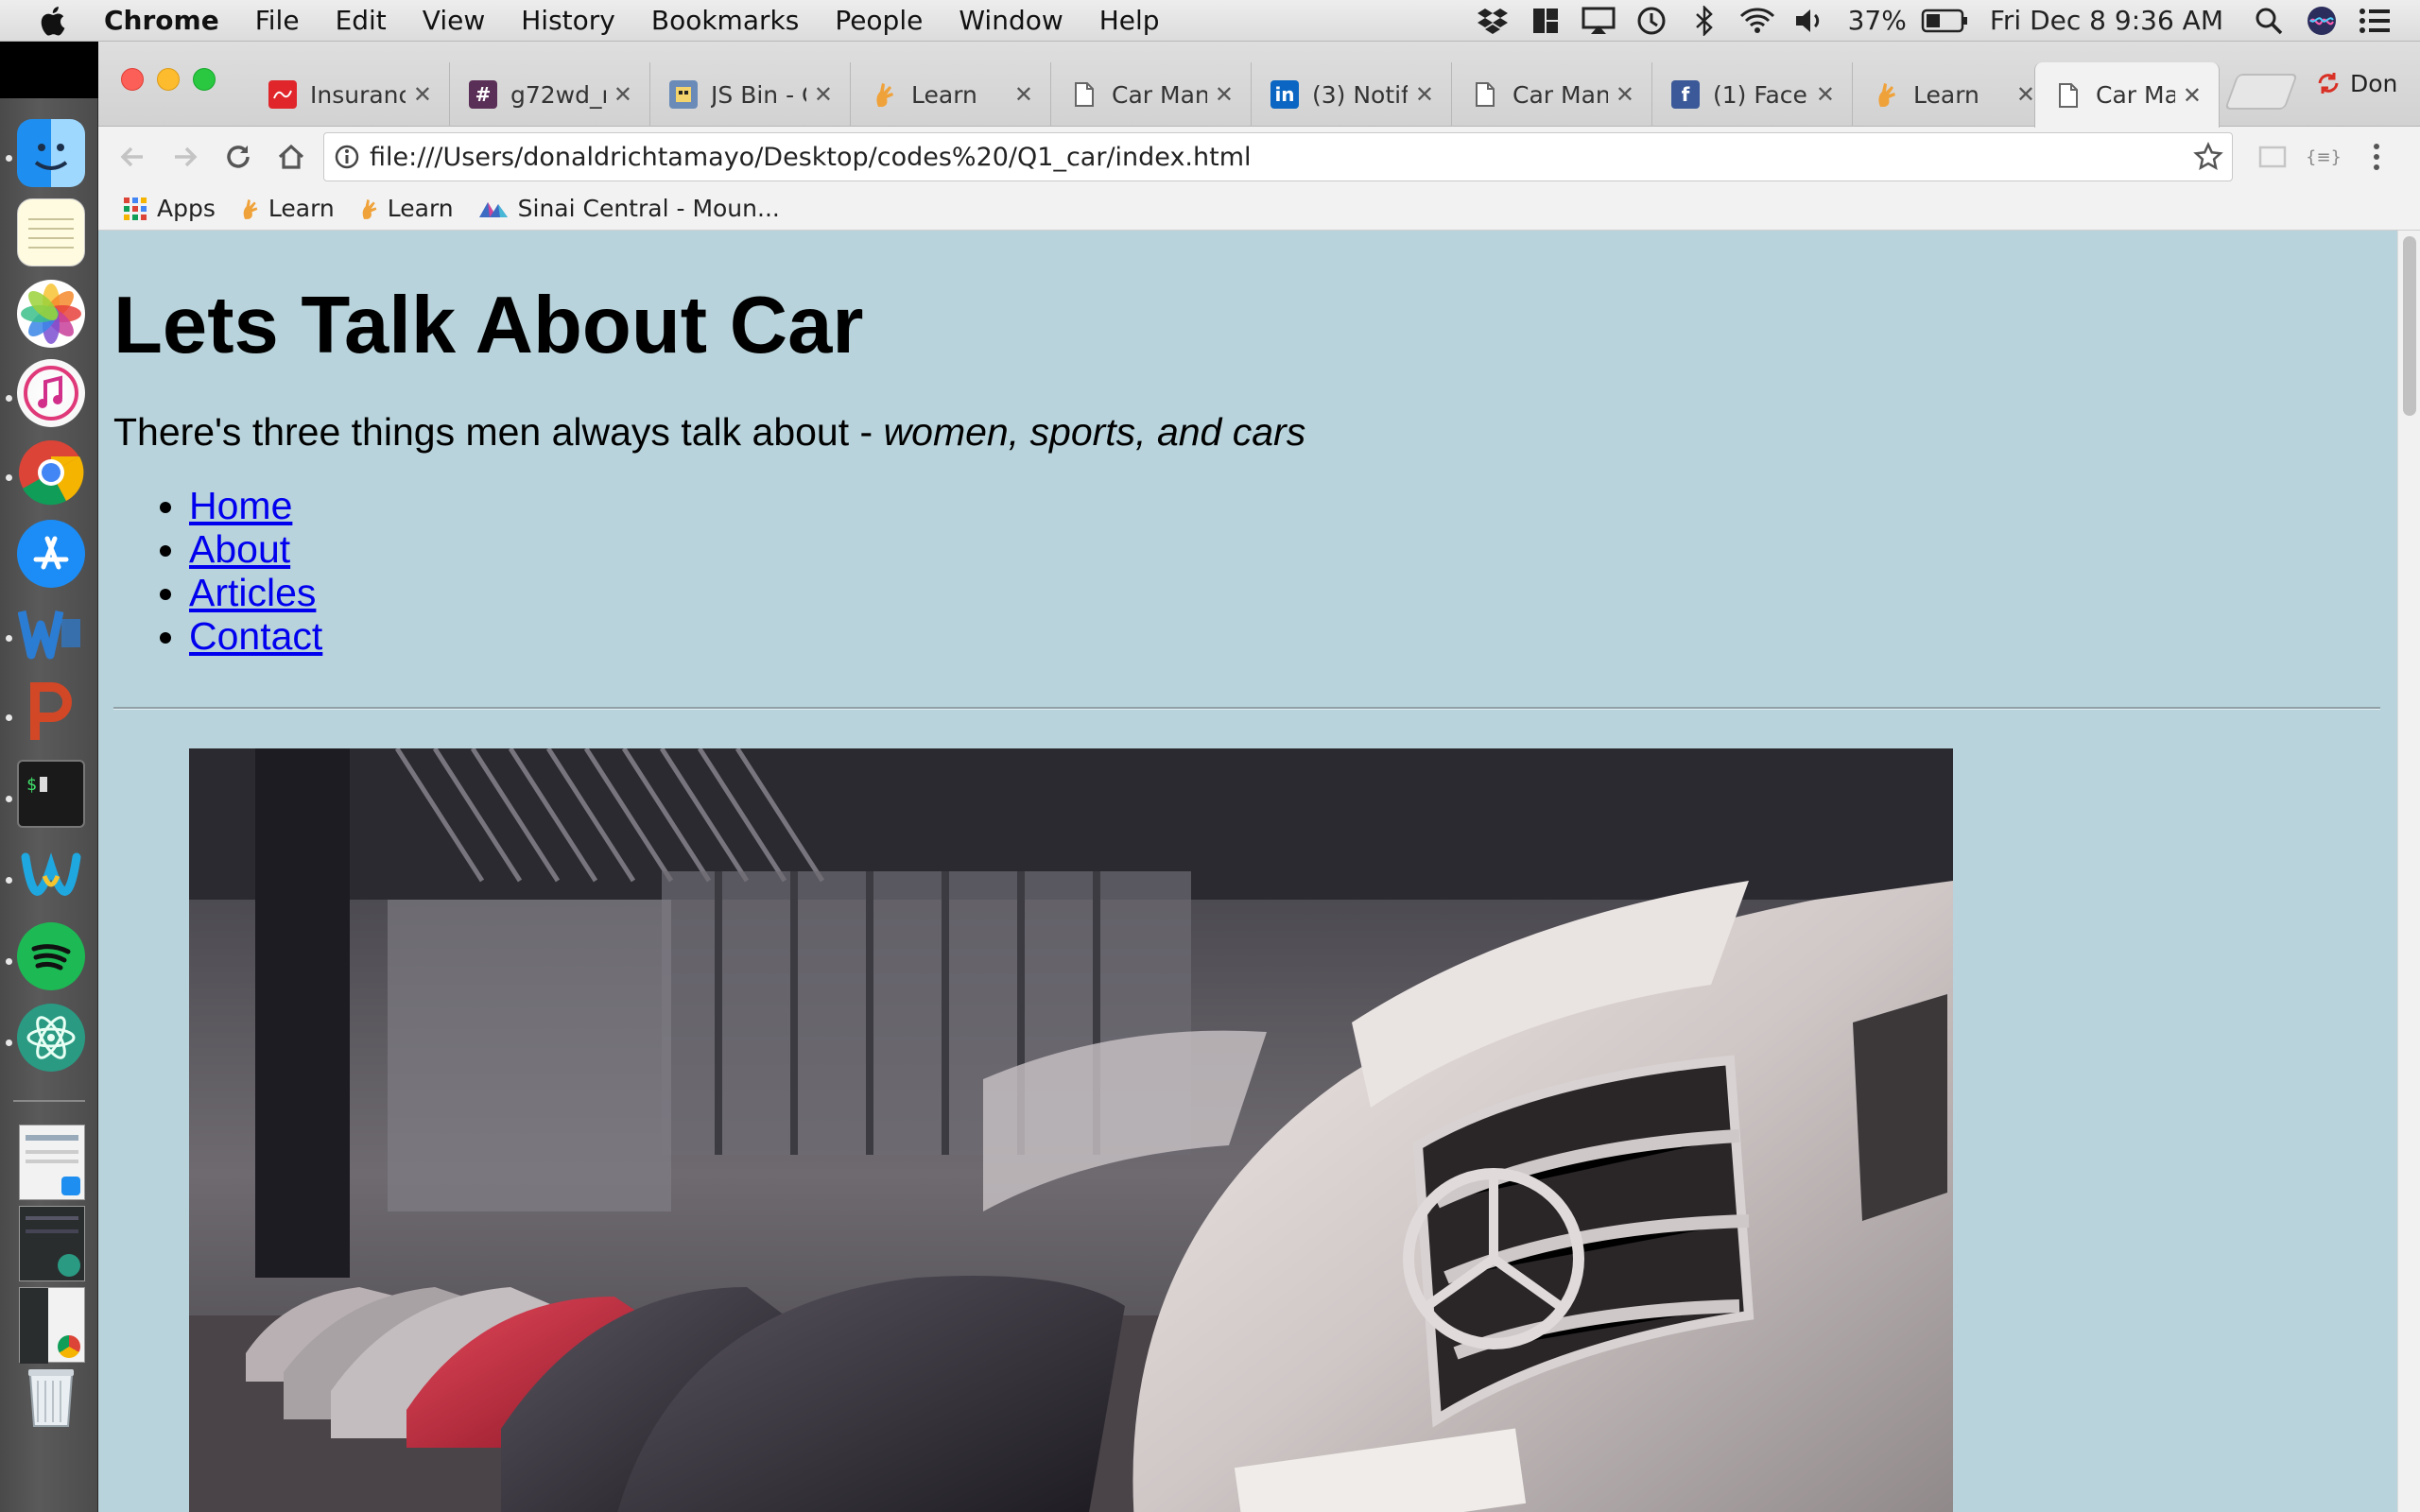  Describe the element at coordinates (51, 1038) in the screenshot. I see `atom-icon` at that location.